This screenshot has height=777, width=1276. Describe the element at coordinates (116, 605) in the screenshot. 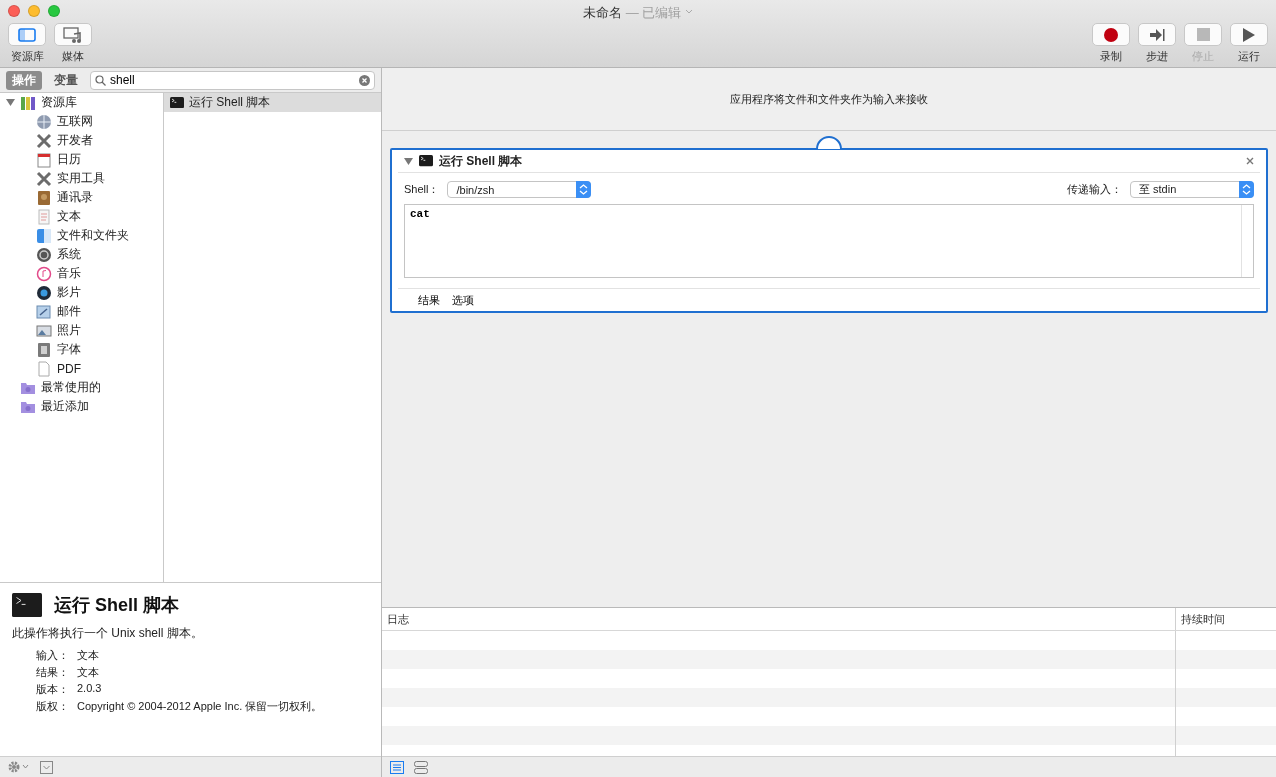

I see `action-title: 运行 Shell 脚本` at that location.